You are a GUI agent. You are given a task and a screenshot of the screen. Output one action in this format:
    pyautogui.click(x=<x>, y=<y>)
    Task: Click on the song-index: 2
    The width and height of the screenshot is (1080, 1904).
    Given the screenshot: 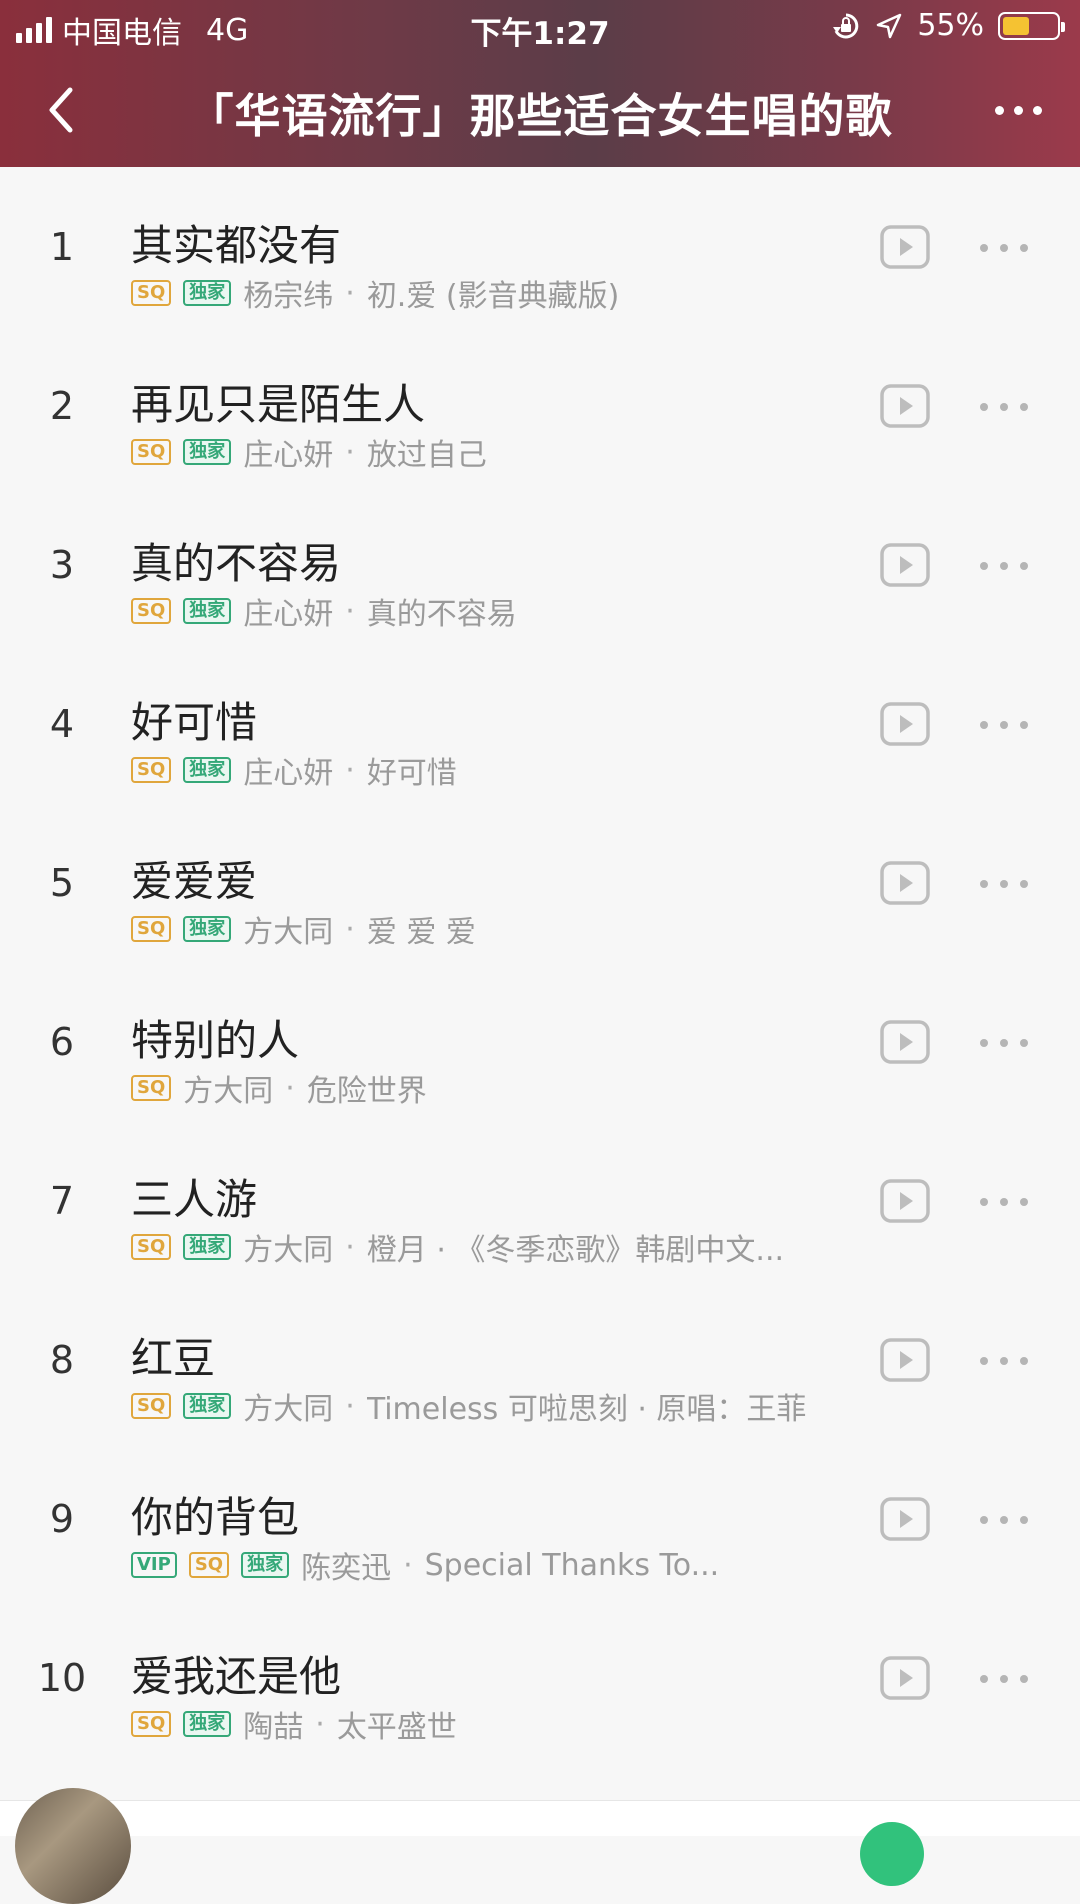 What is the action you would take?
    pyautogui.click(x=62, y=405)
    